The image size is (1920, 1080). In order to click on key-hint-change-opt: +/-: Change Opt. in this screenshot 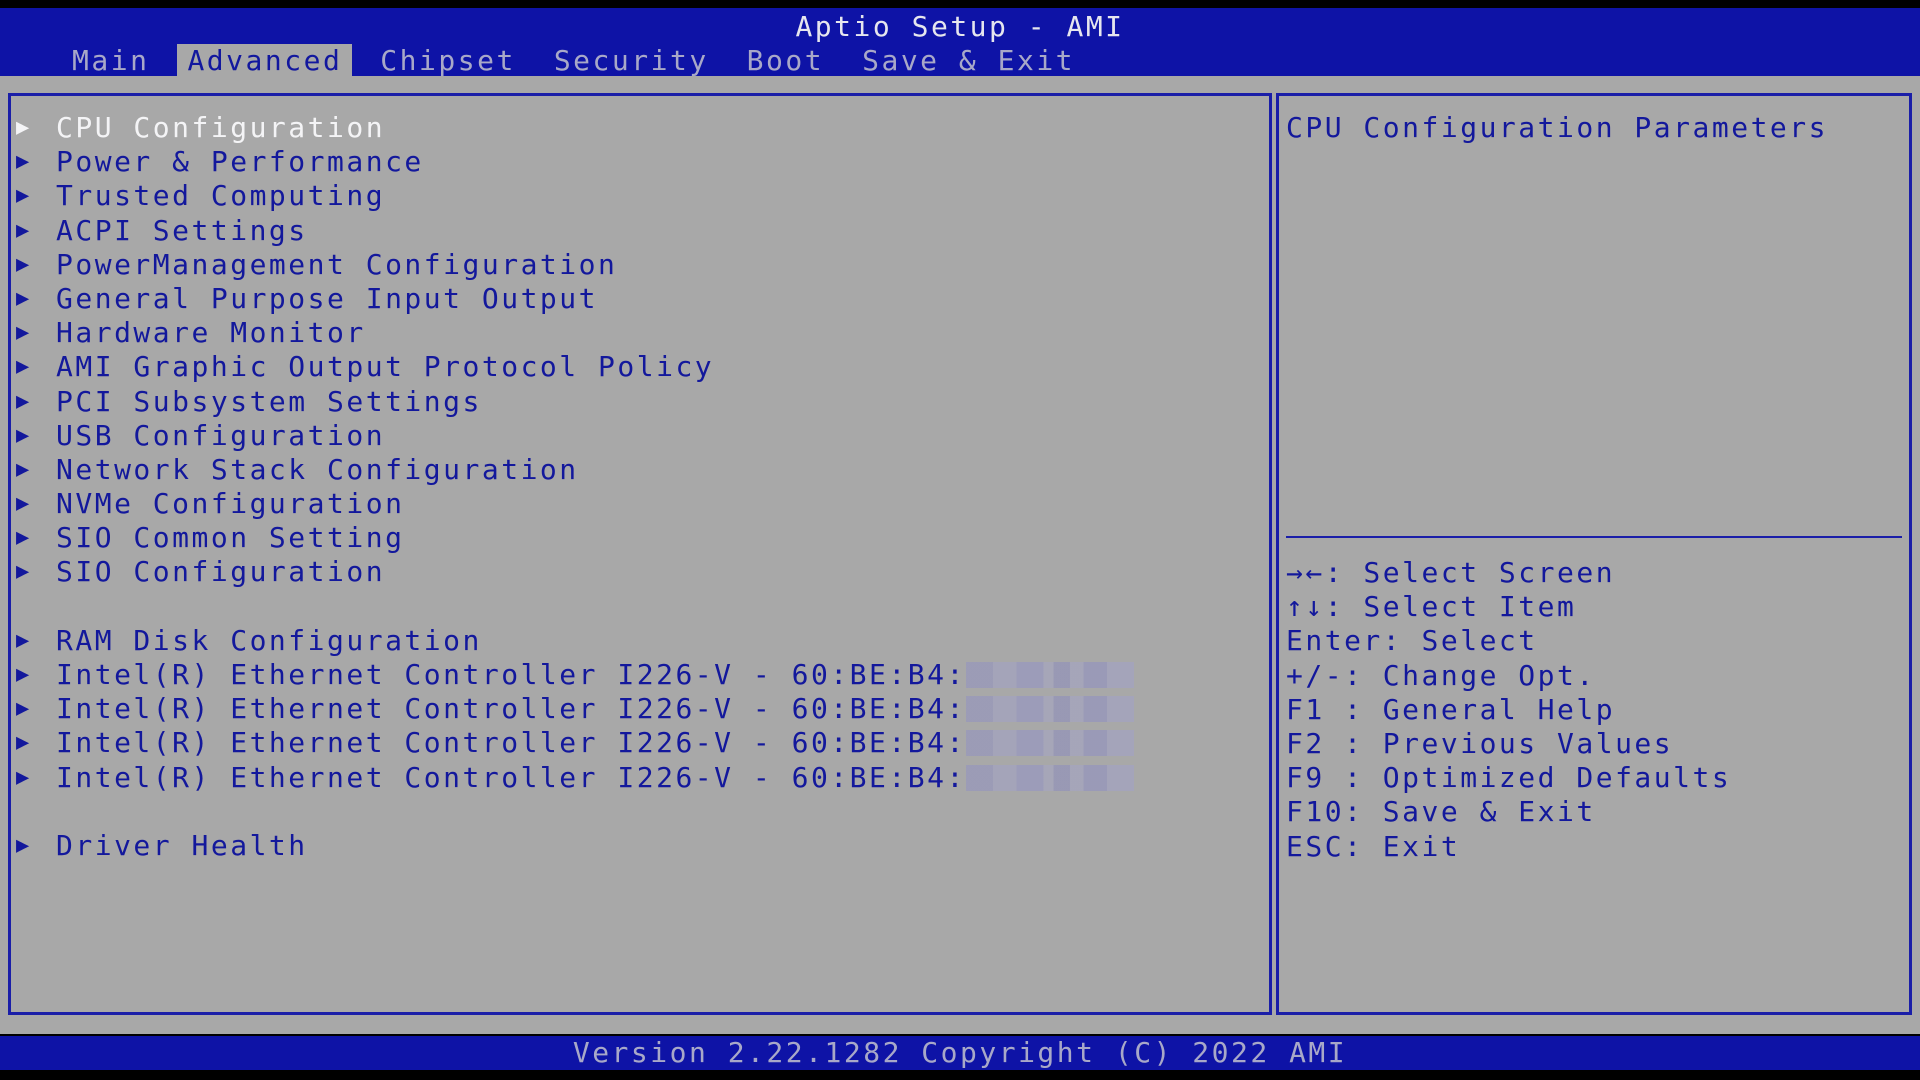, I will do `click(1441, 675)`.